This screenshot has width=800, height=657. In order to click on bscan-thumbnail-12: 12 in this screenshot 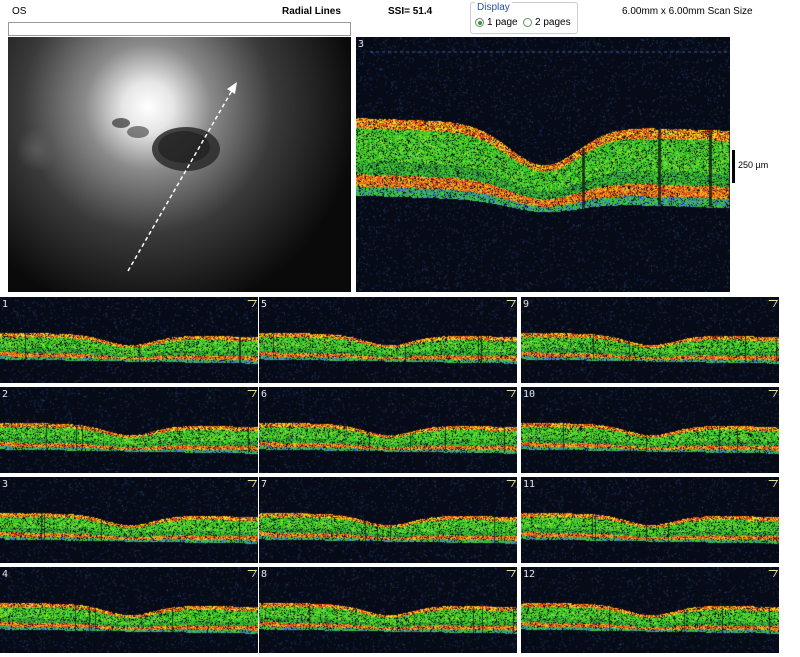, I will do `click(650, 610)`.